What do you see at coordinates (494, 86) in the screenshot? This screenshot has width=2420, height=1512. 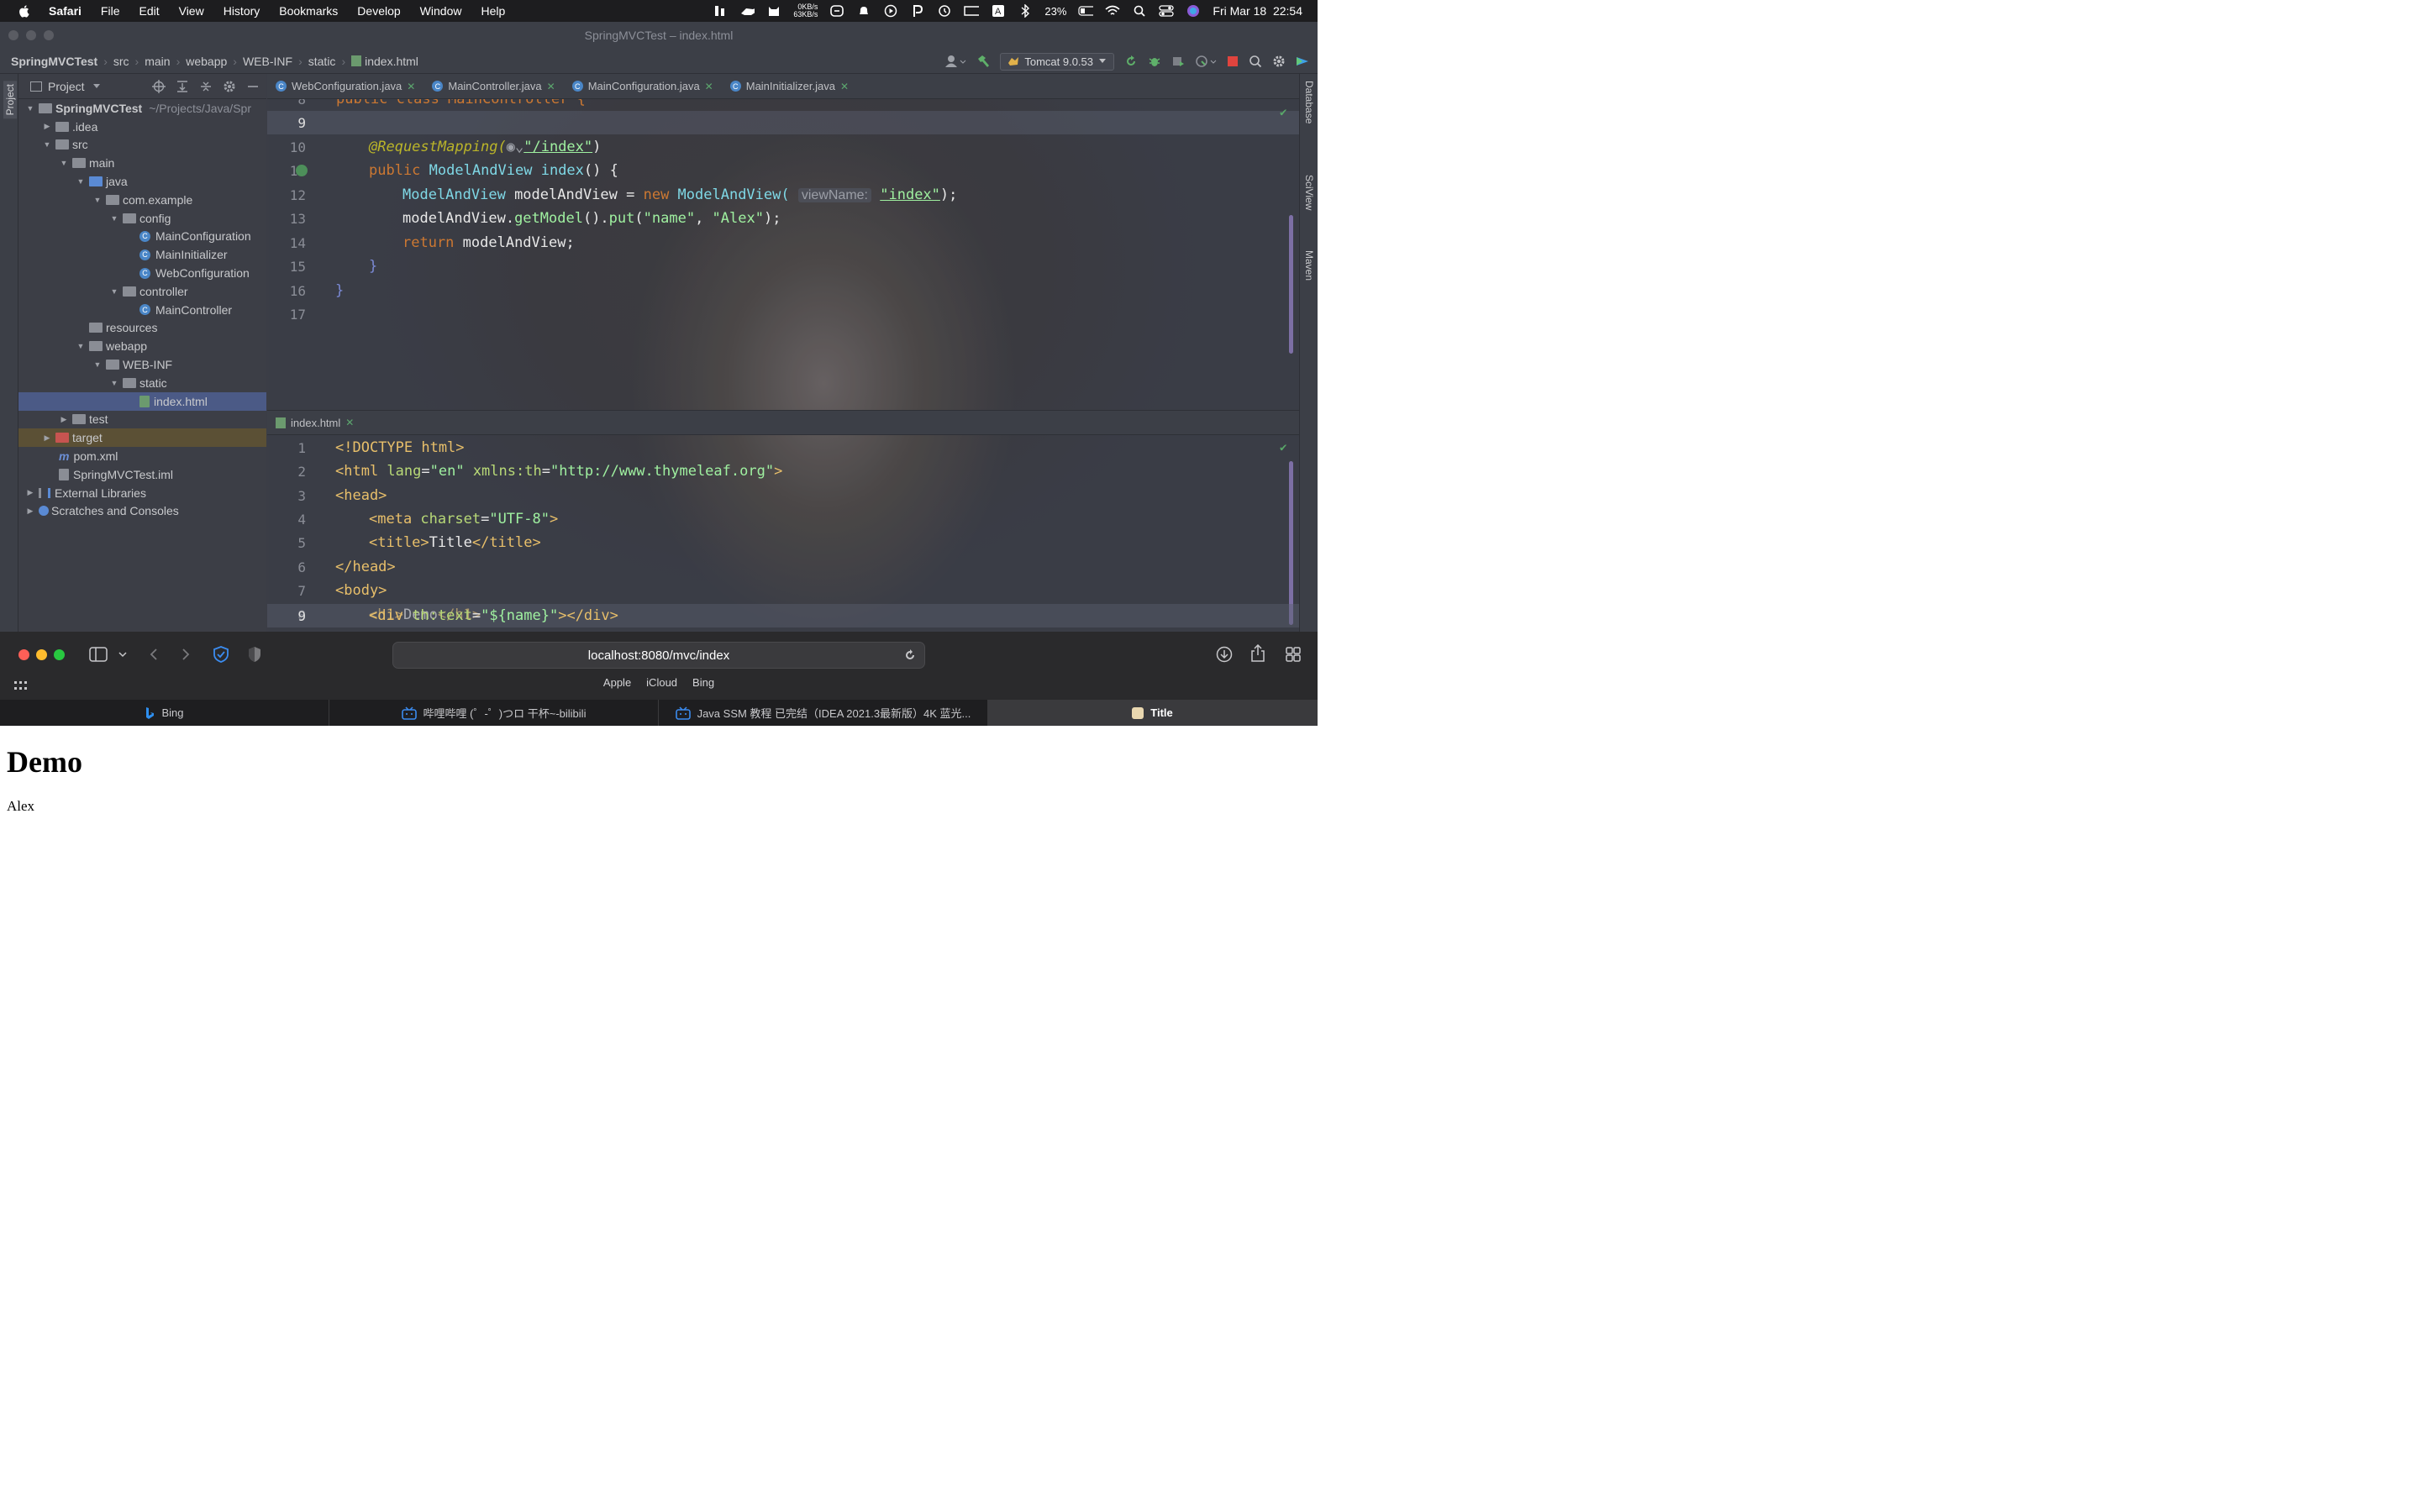 I see `tab-maincontroller: C MainController.java ✕` at bounding box center [494, 86].